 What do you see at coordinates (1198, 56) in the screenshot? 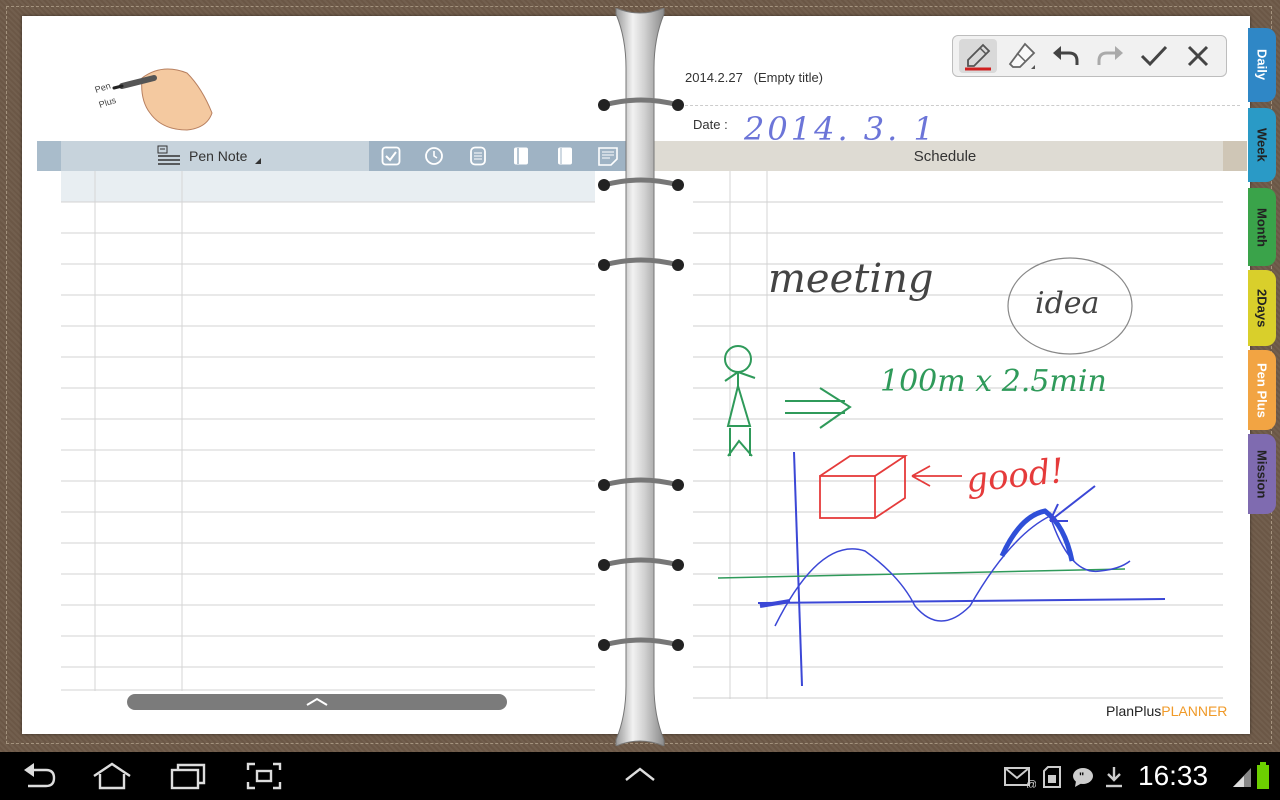
I see `close-icon` at bounding box center [1198, 56].